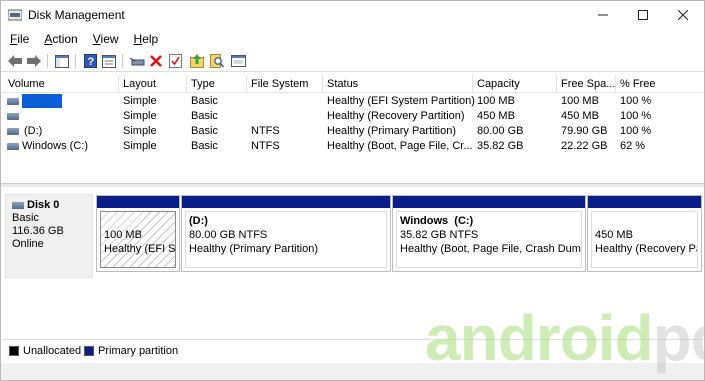 The height and width of the screenshot is (381, 705). Describe the element at coordinates (584, 131) in the screenshot. I see `cell-free-space: 79.90 GB` at that location.